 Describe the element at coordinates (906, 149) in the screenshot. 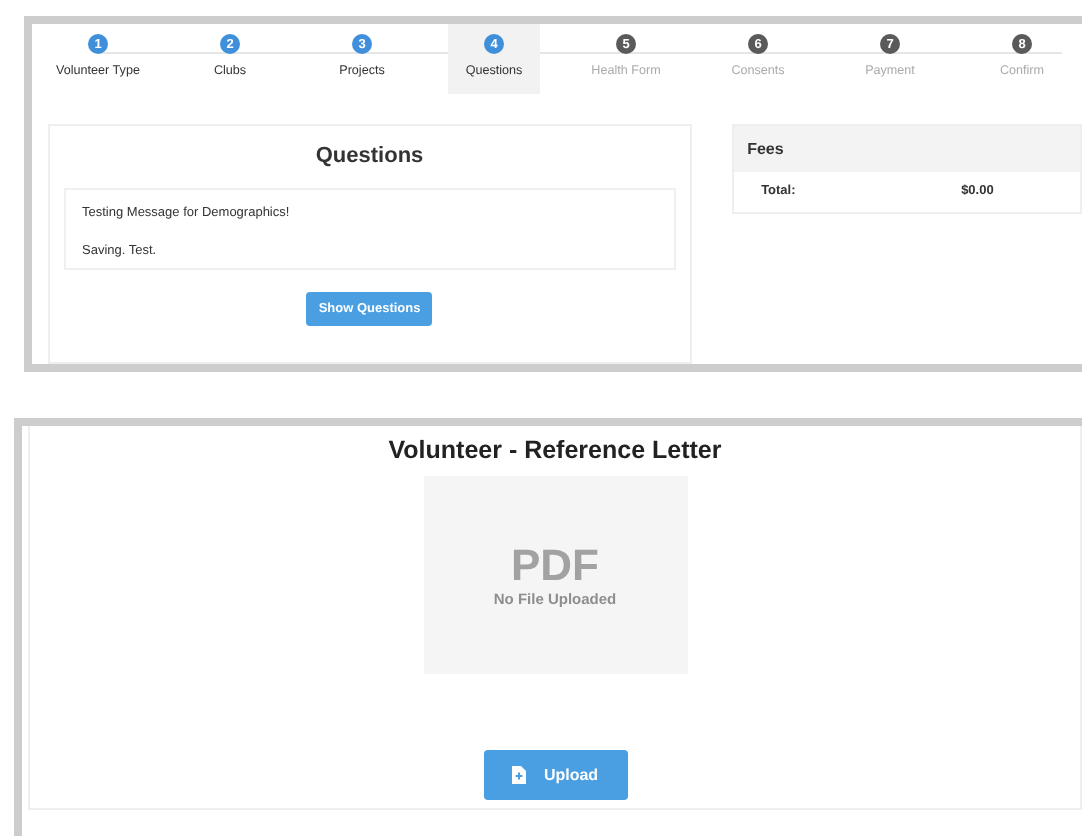

I see `fees-header: Fees` at that location.